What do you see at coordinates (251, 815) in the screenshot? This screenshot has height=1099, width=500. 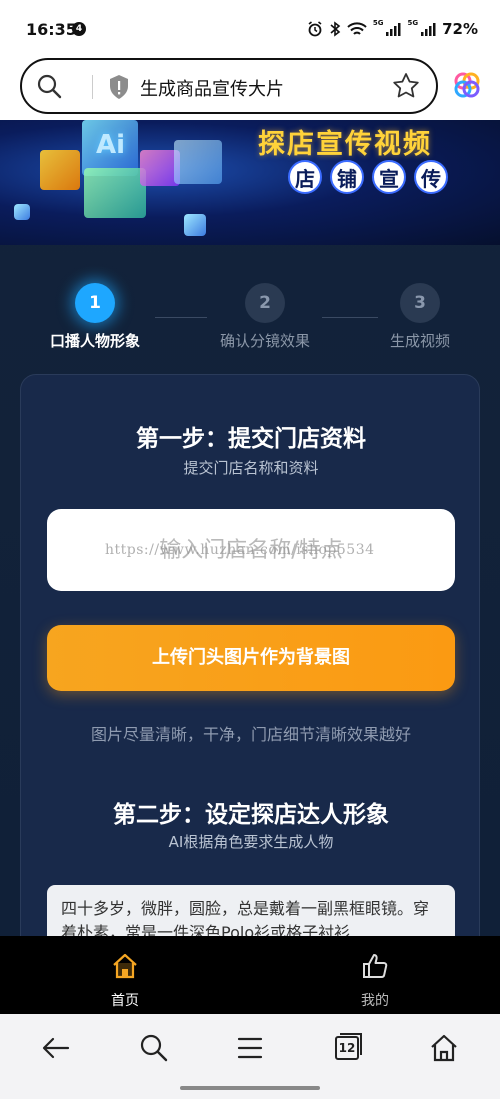 I see `step-two-title: 第二步：设定探店达人形象` at bounding box center [251, 815].